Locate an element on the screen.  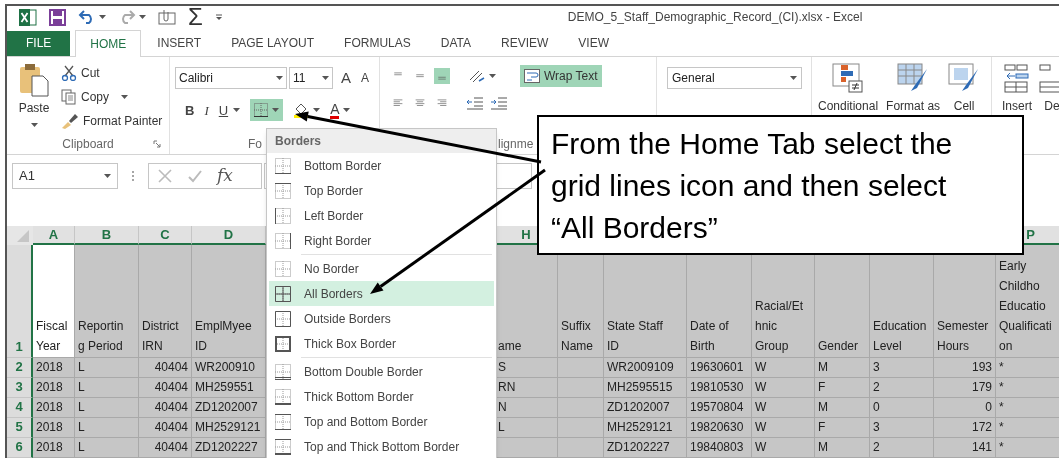
customize-toolbar-icon is located at coordinates (218, 17).